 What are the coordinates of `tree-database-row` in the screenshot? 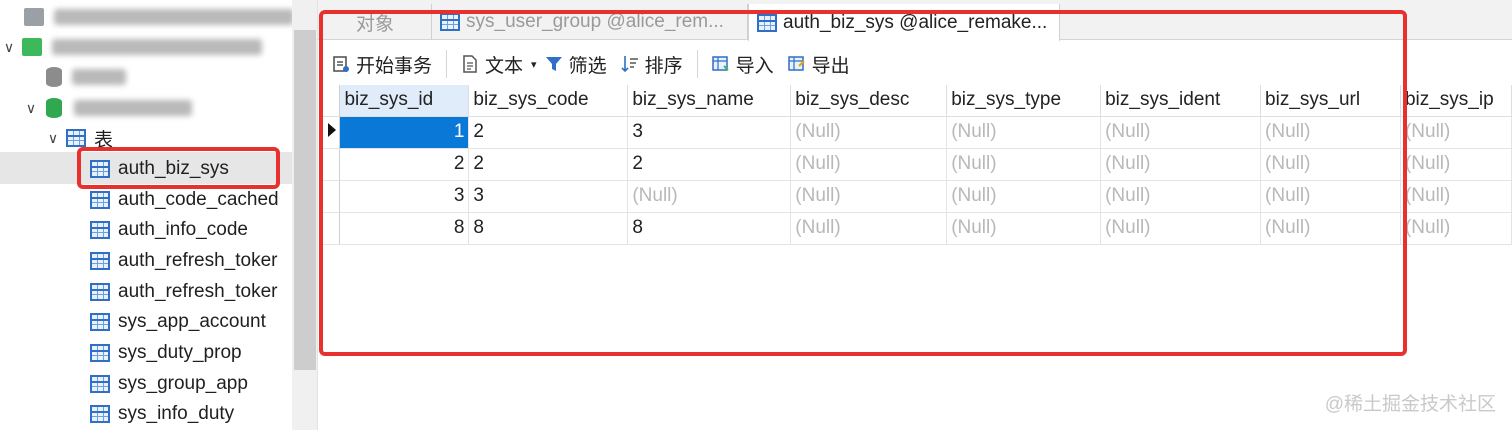 It's located at (86, 77).